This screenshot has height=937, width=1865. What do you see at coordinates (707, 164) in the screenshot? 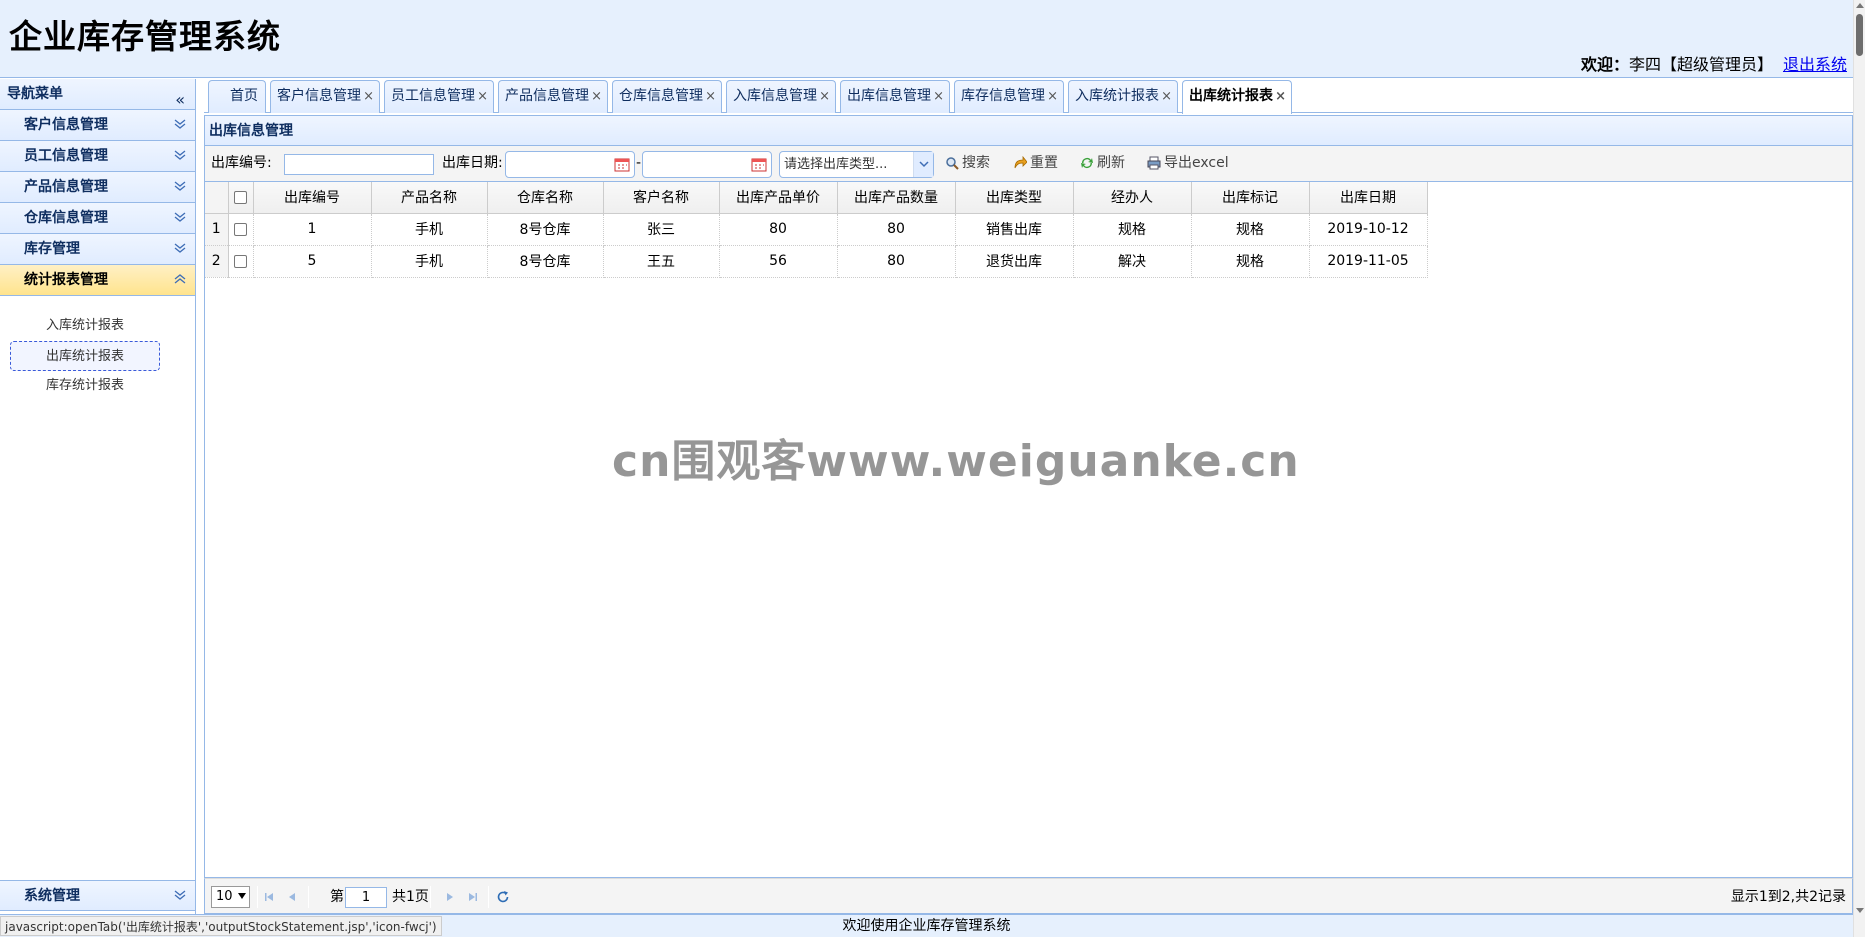
I see `date-to-field` at bounding box center [707, 164].